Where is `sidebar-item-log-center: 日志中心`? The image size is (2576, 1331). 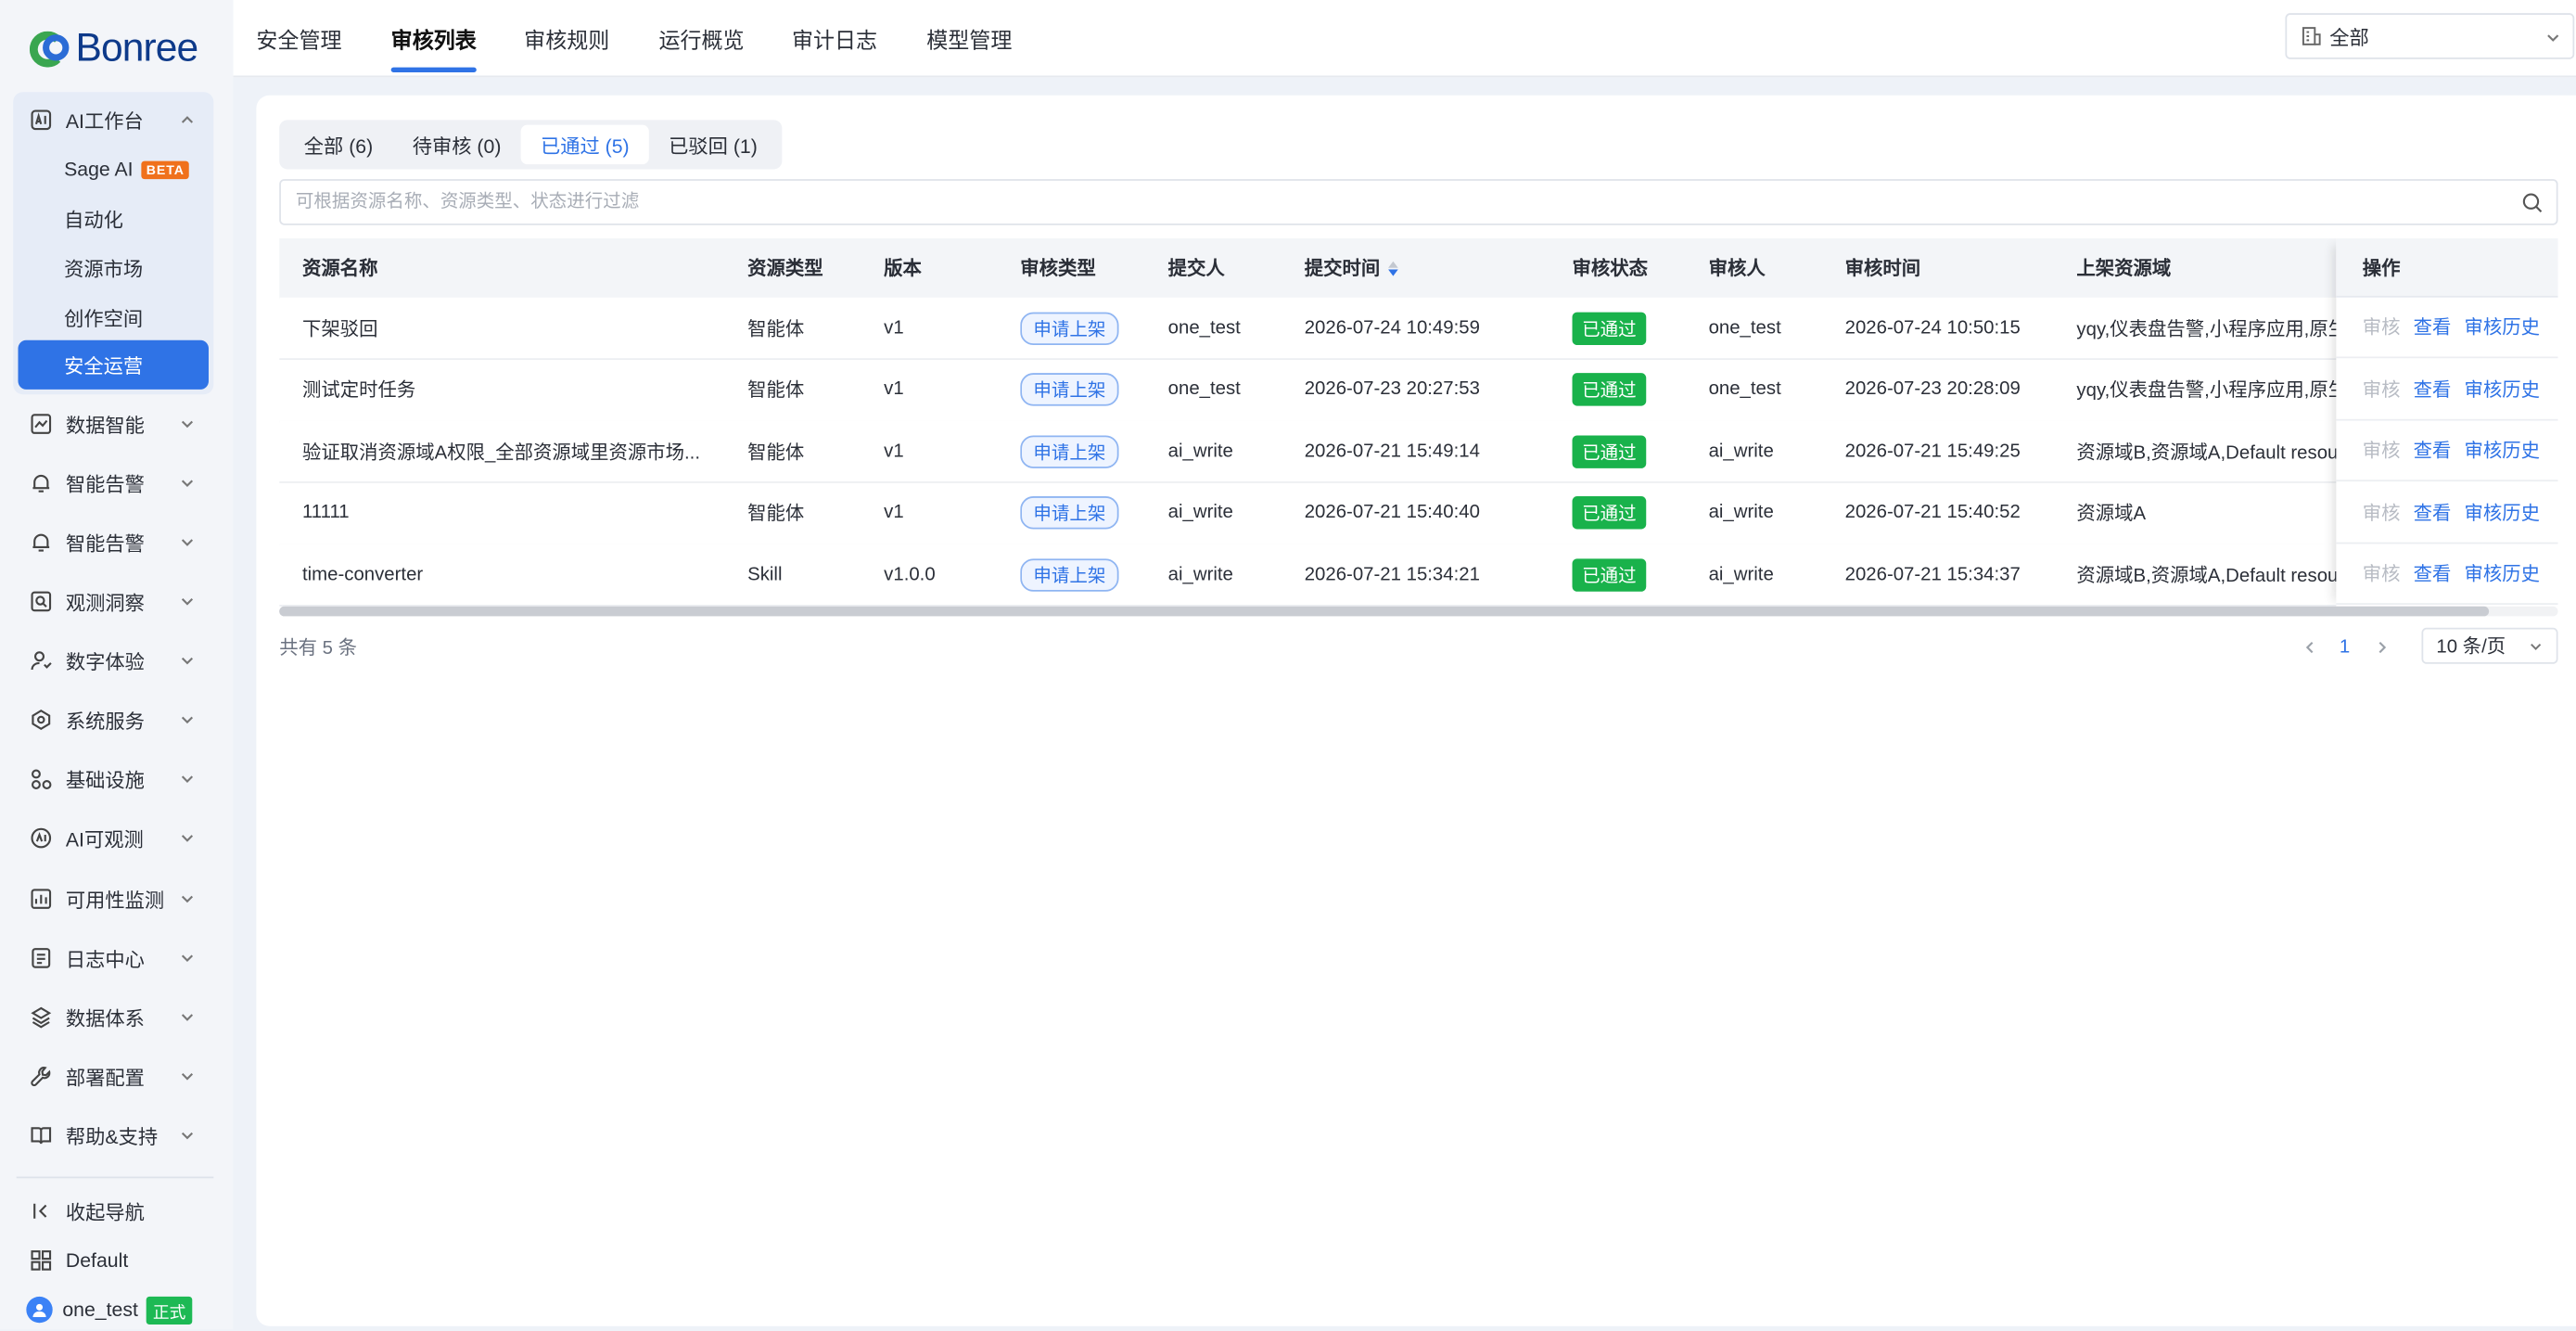
sidebar-item-log-center: 日志中心 is located at coordinates (113, 957).